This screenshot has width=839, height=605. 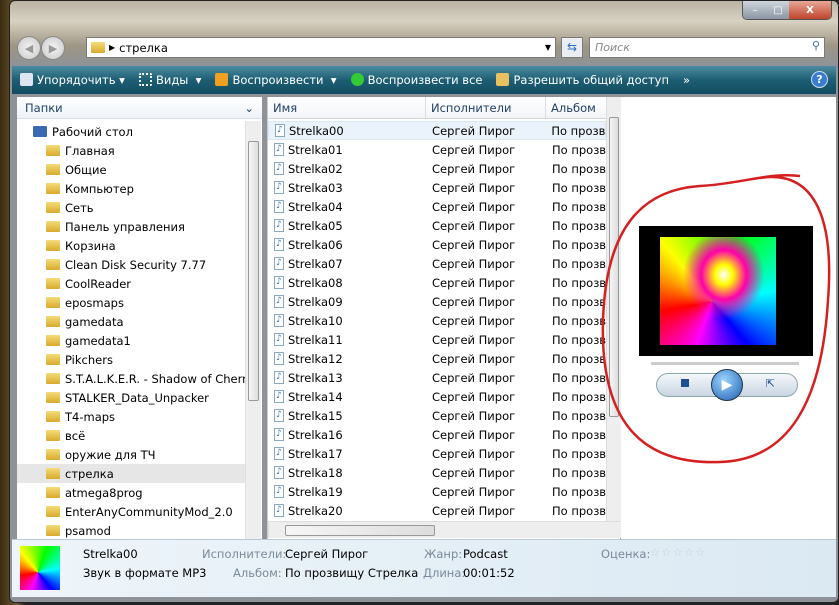 I want to click on files-scrollbar, so click(x=613, y=309).